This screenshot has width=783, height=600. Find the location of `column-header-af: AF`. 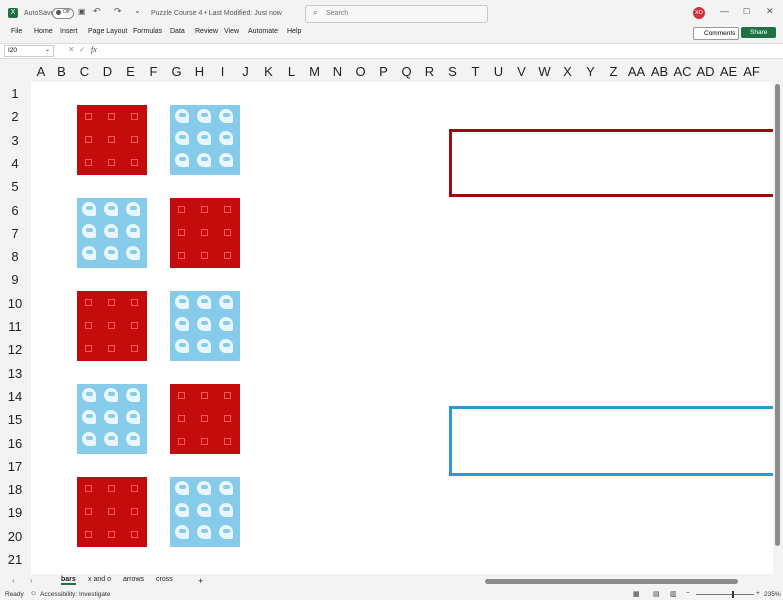

column-header-af: AF is located at coordinates (751, 72).